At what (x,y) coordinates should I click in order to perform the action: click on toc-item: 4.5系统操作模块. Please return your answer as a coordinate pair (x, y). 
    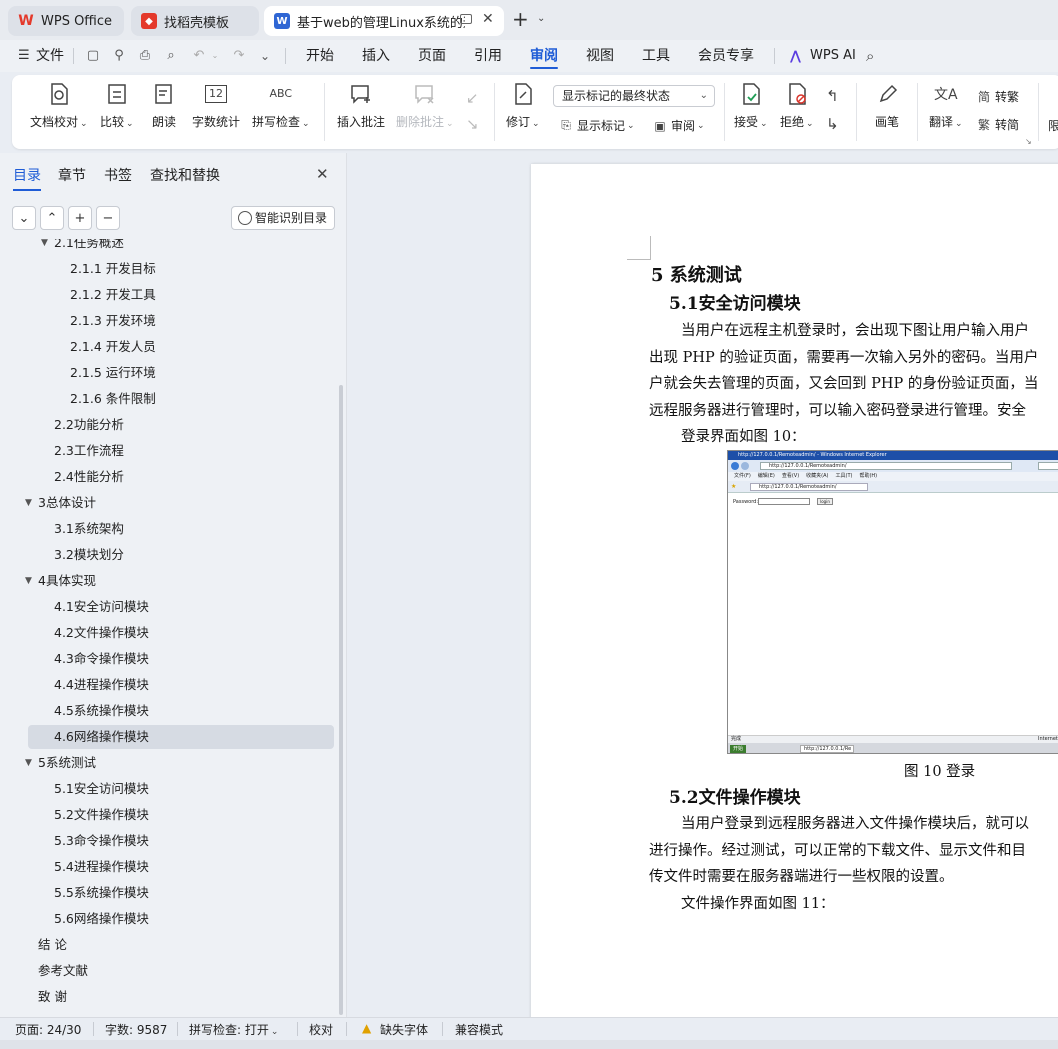
    Looking at the image, I should click on (101, 711).